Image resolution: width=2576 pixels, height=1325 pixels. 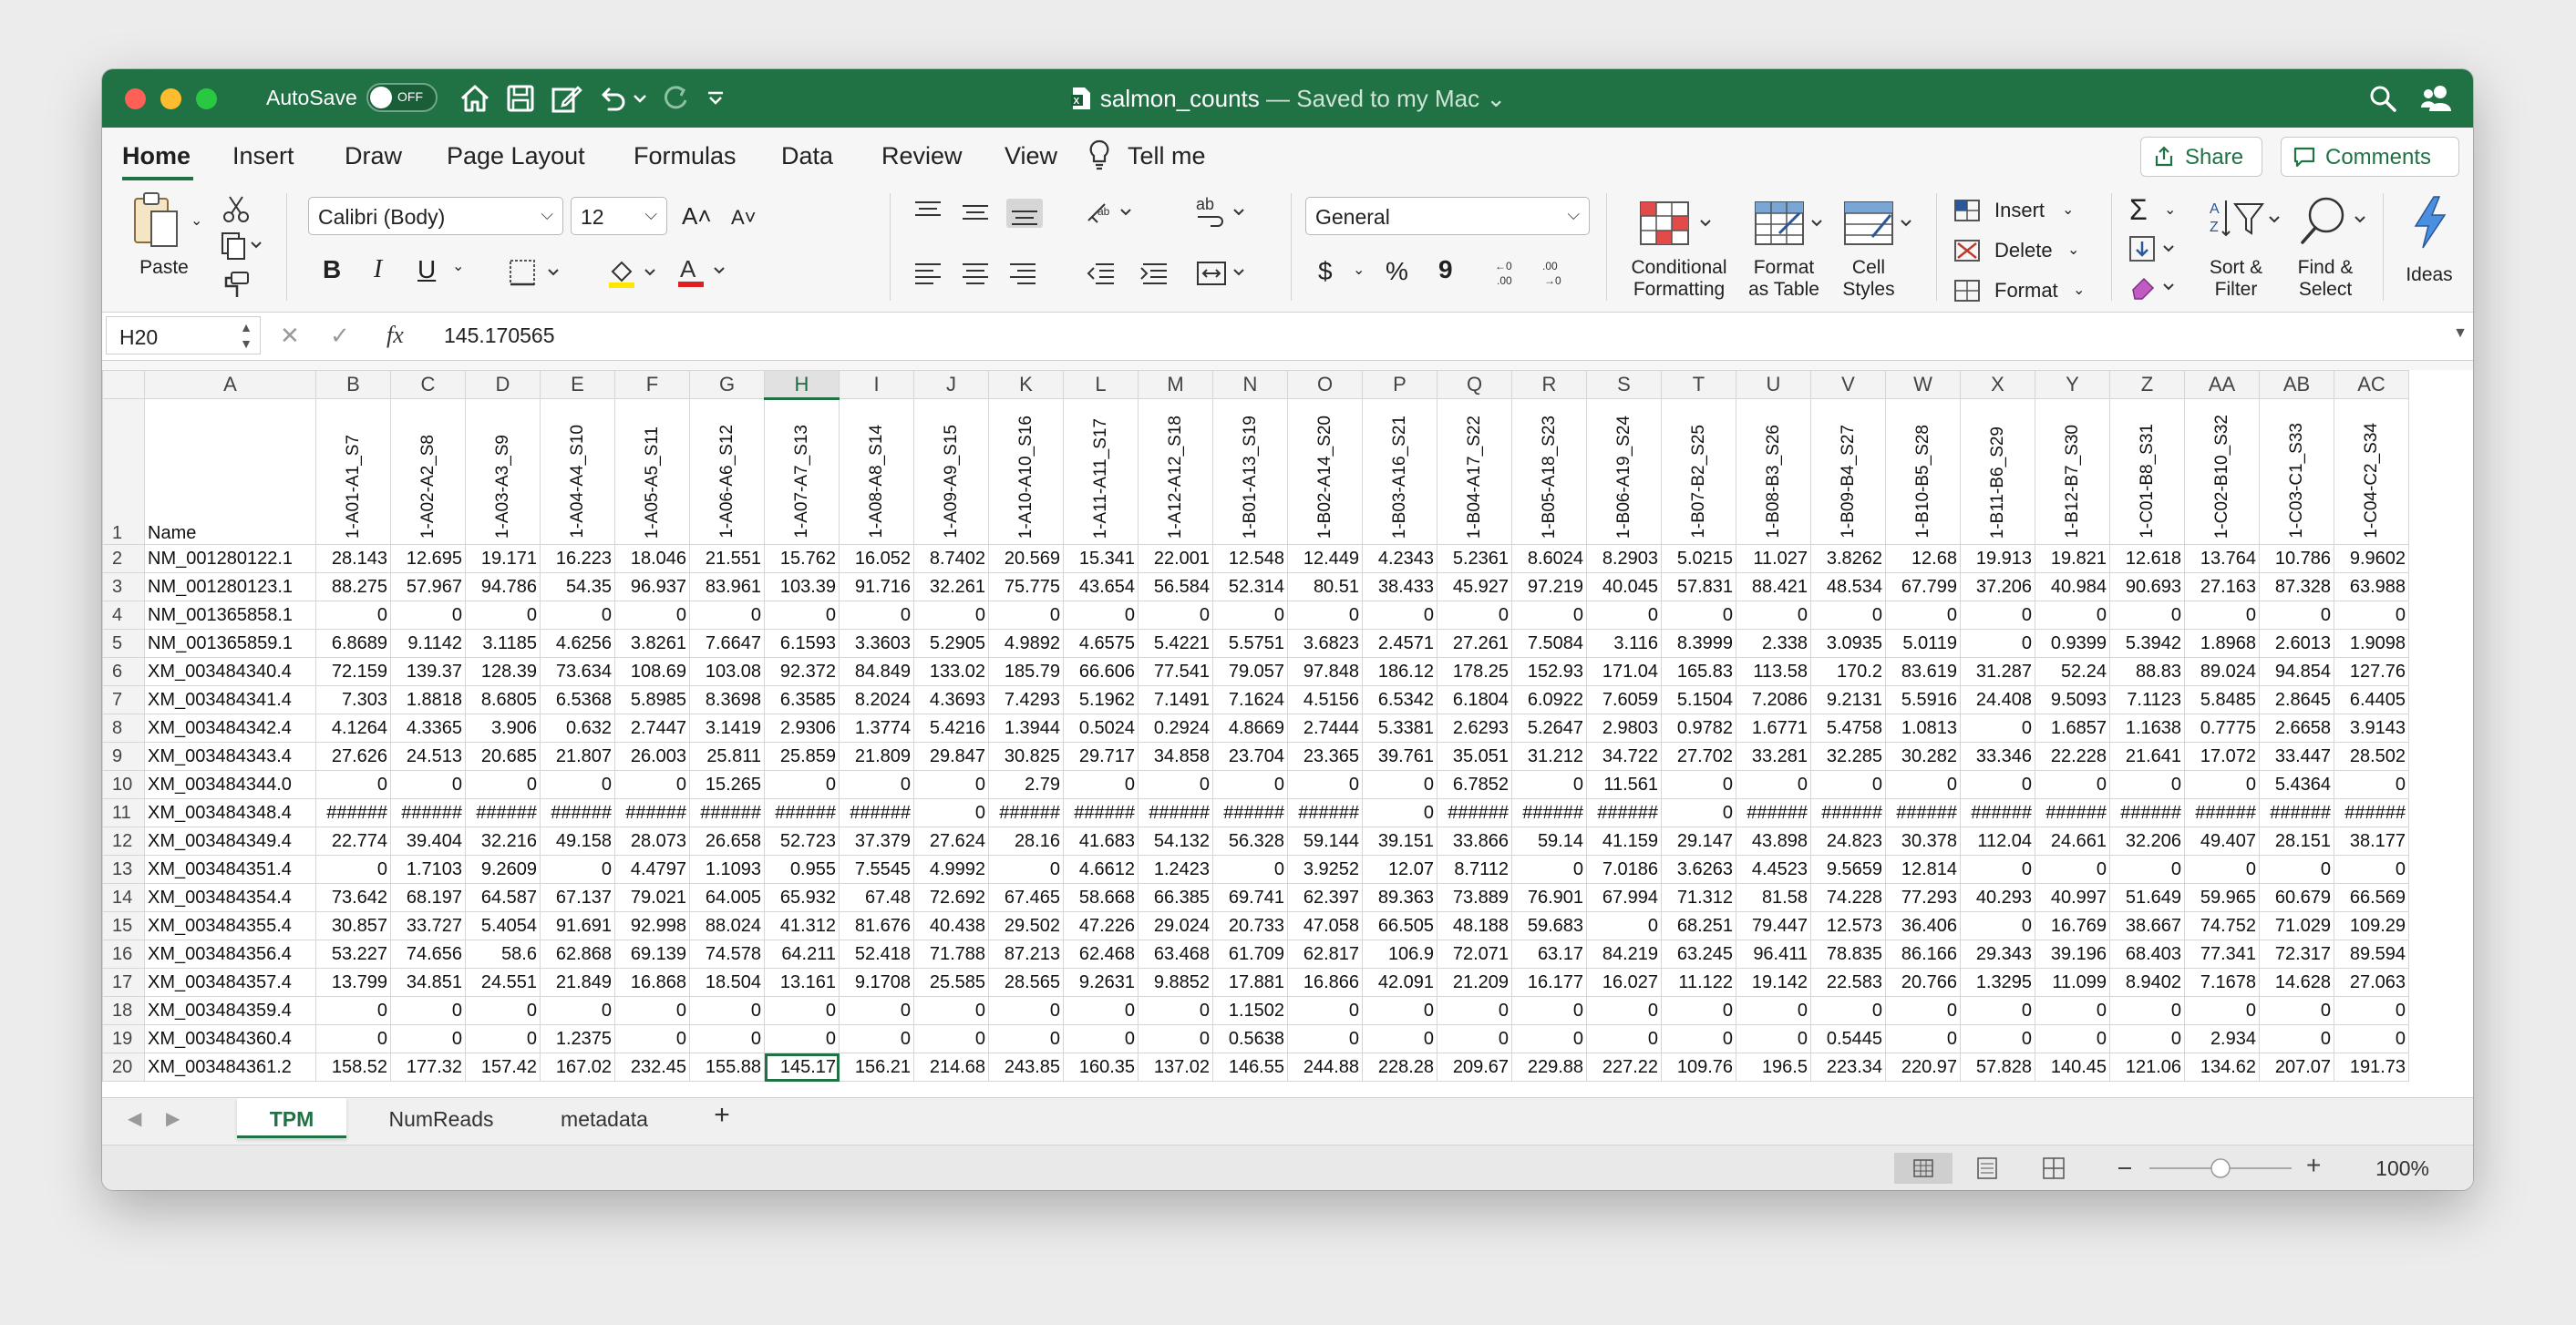 What do you see at coordinates (1848, 954) in the screenshot?
I see `cell: 78.835` at bounding box center [1848, 954].